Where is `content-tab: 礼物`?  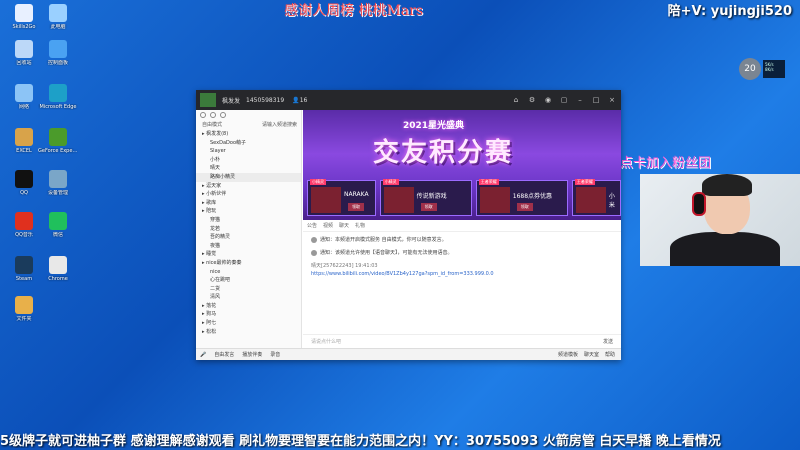
content-tab: 礼物 is located at coordinates (360, 225).